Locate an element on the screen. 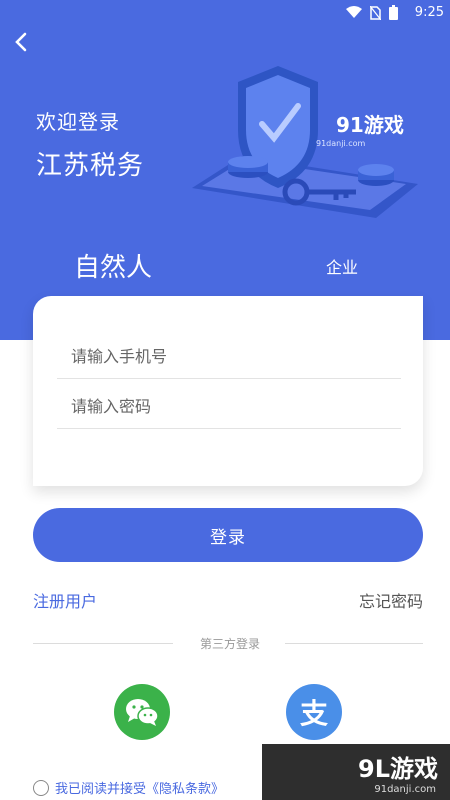 This screenshot has width=450, height=800. password-field is located at coordinates (229, 406).